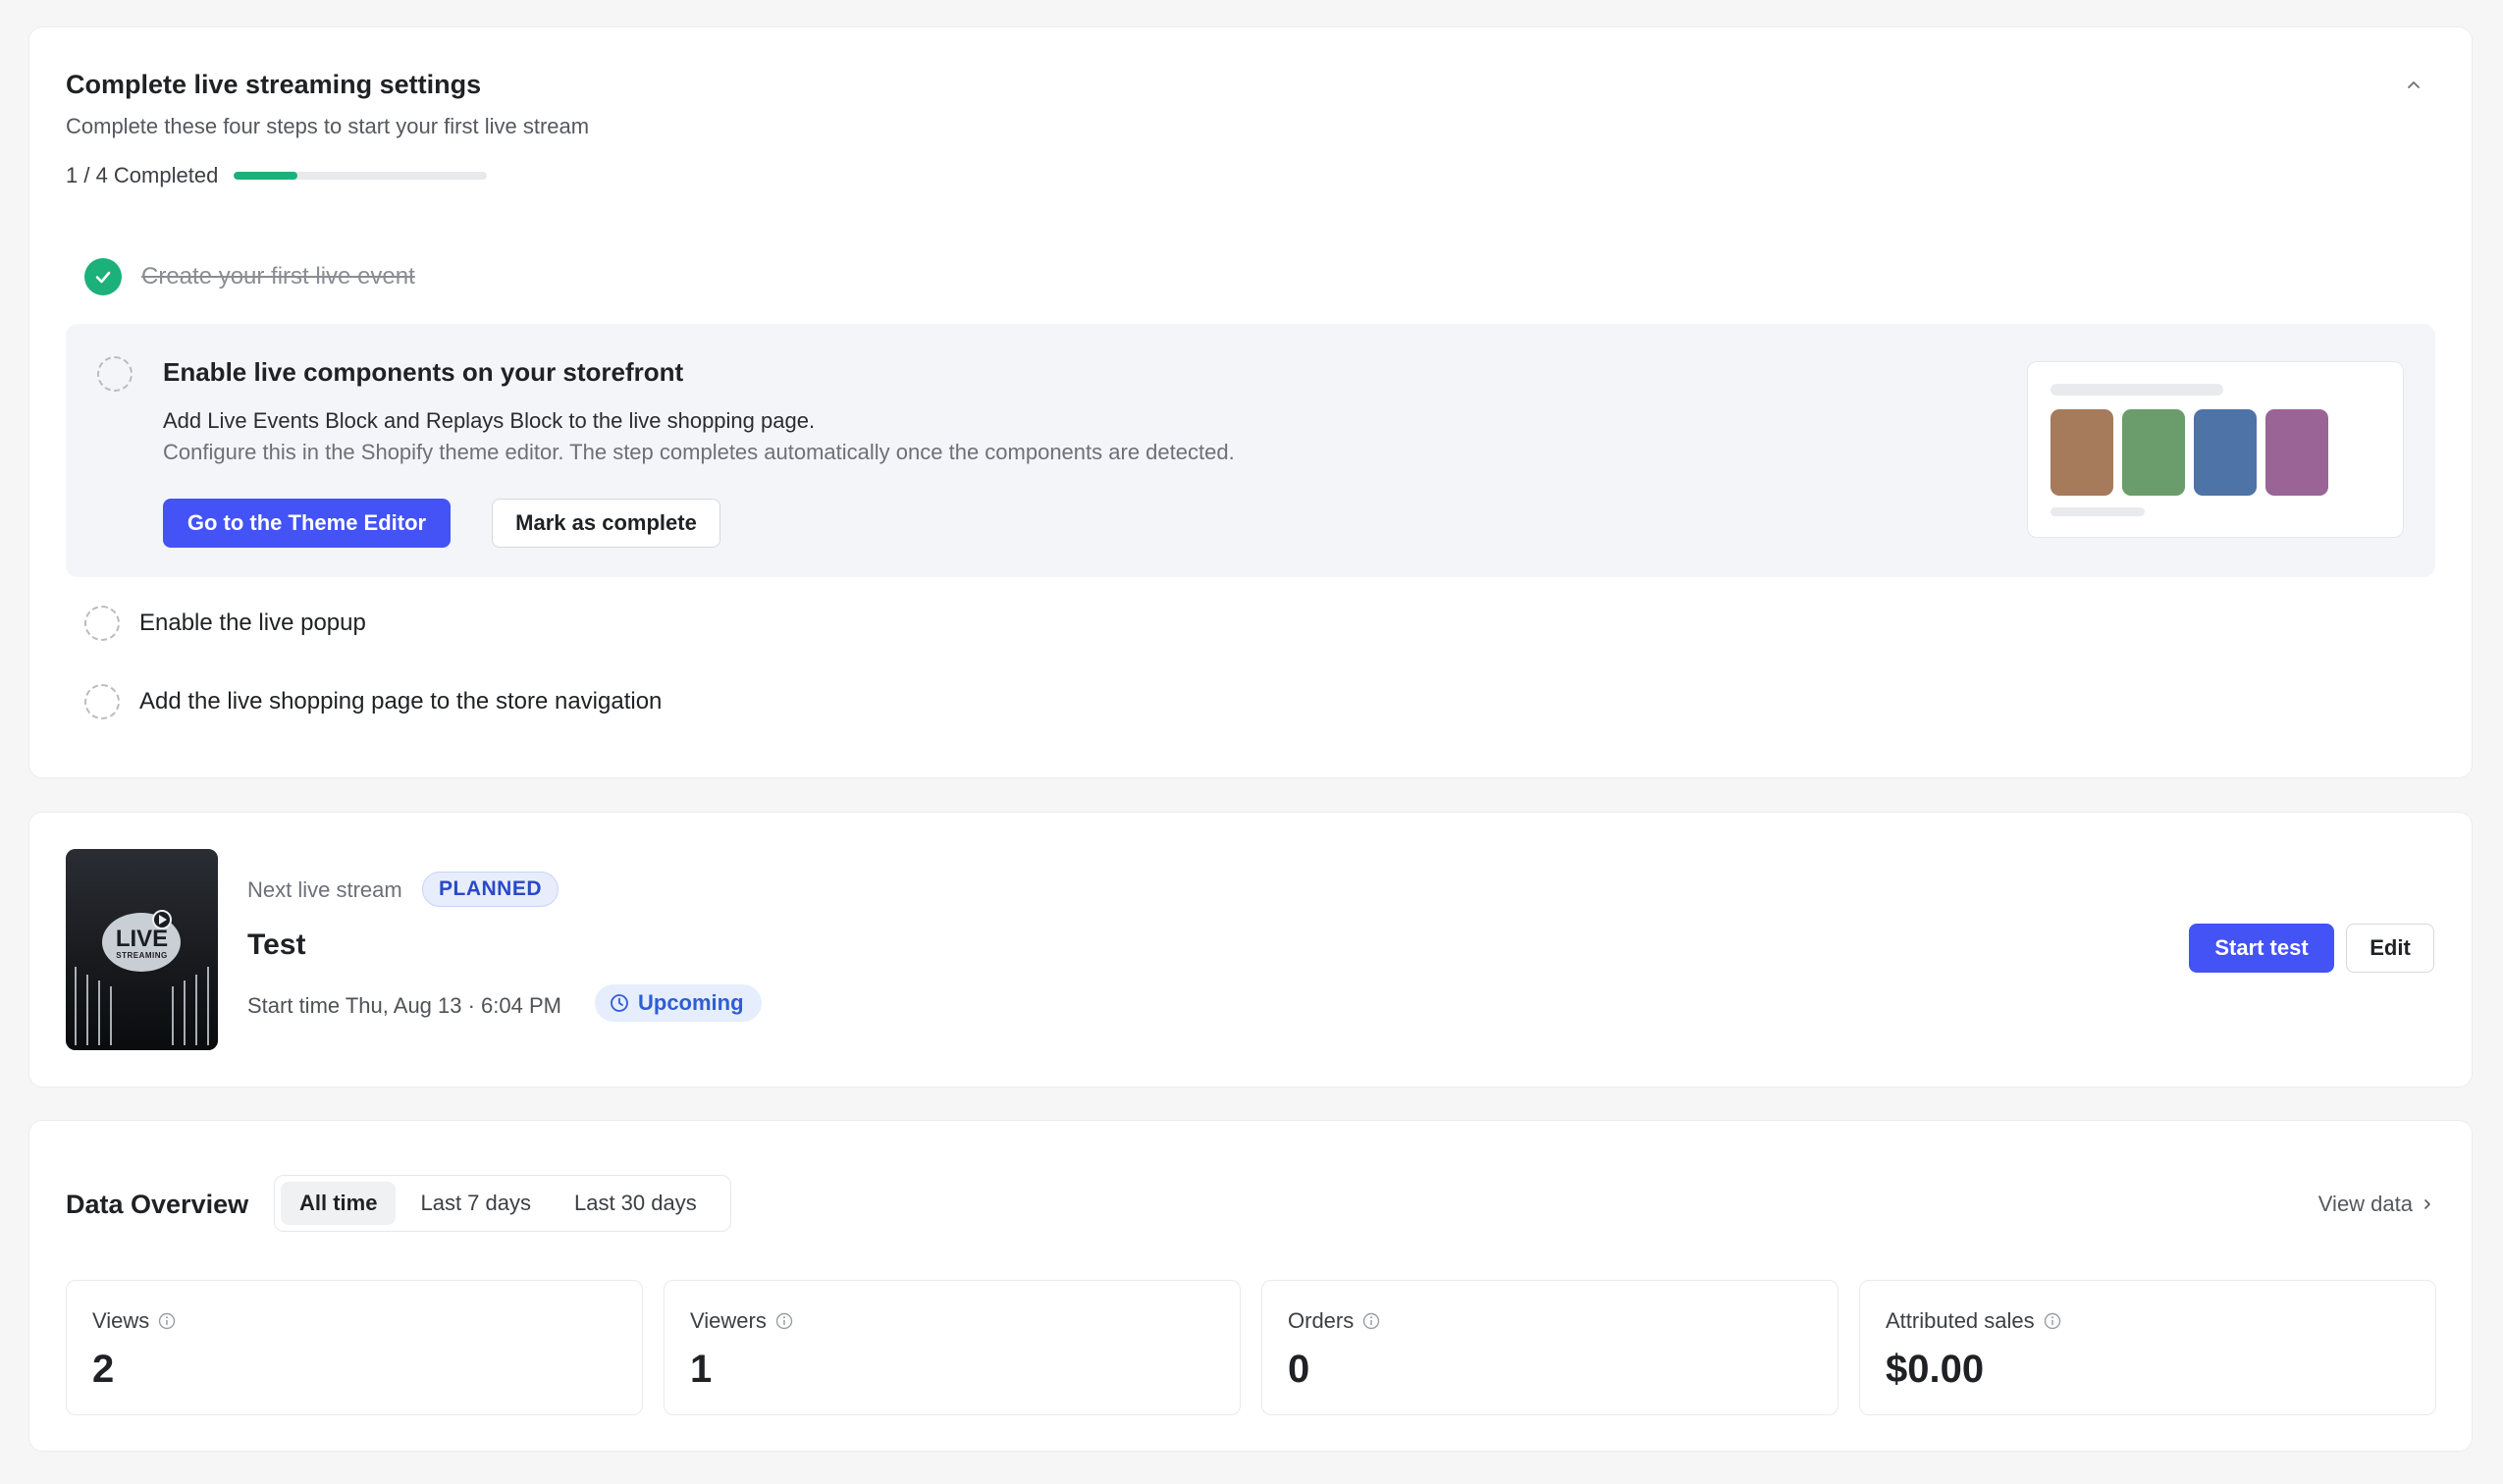 This screenshot has width=2503, height=1484. I want to click on start-test-button: Start test, so click(2261, 948).